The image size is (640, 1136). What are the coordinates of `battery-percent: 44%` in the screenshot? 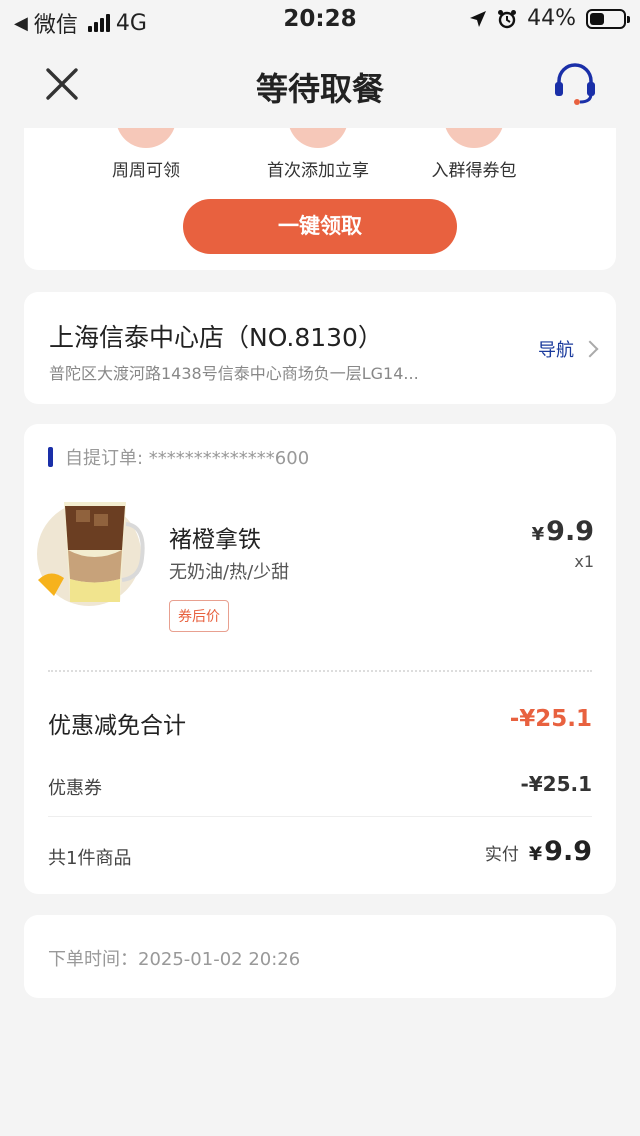 It's located at (551, 18).